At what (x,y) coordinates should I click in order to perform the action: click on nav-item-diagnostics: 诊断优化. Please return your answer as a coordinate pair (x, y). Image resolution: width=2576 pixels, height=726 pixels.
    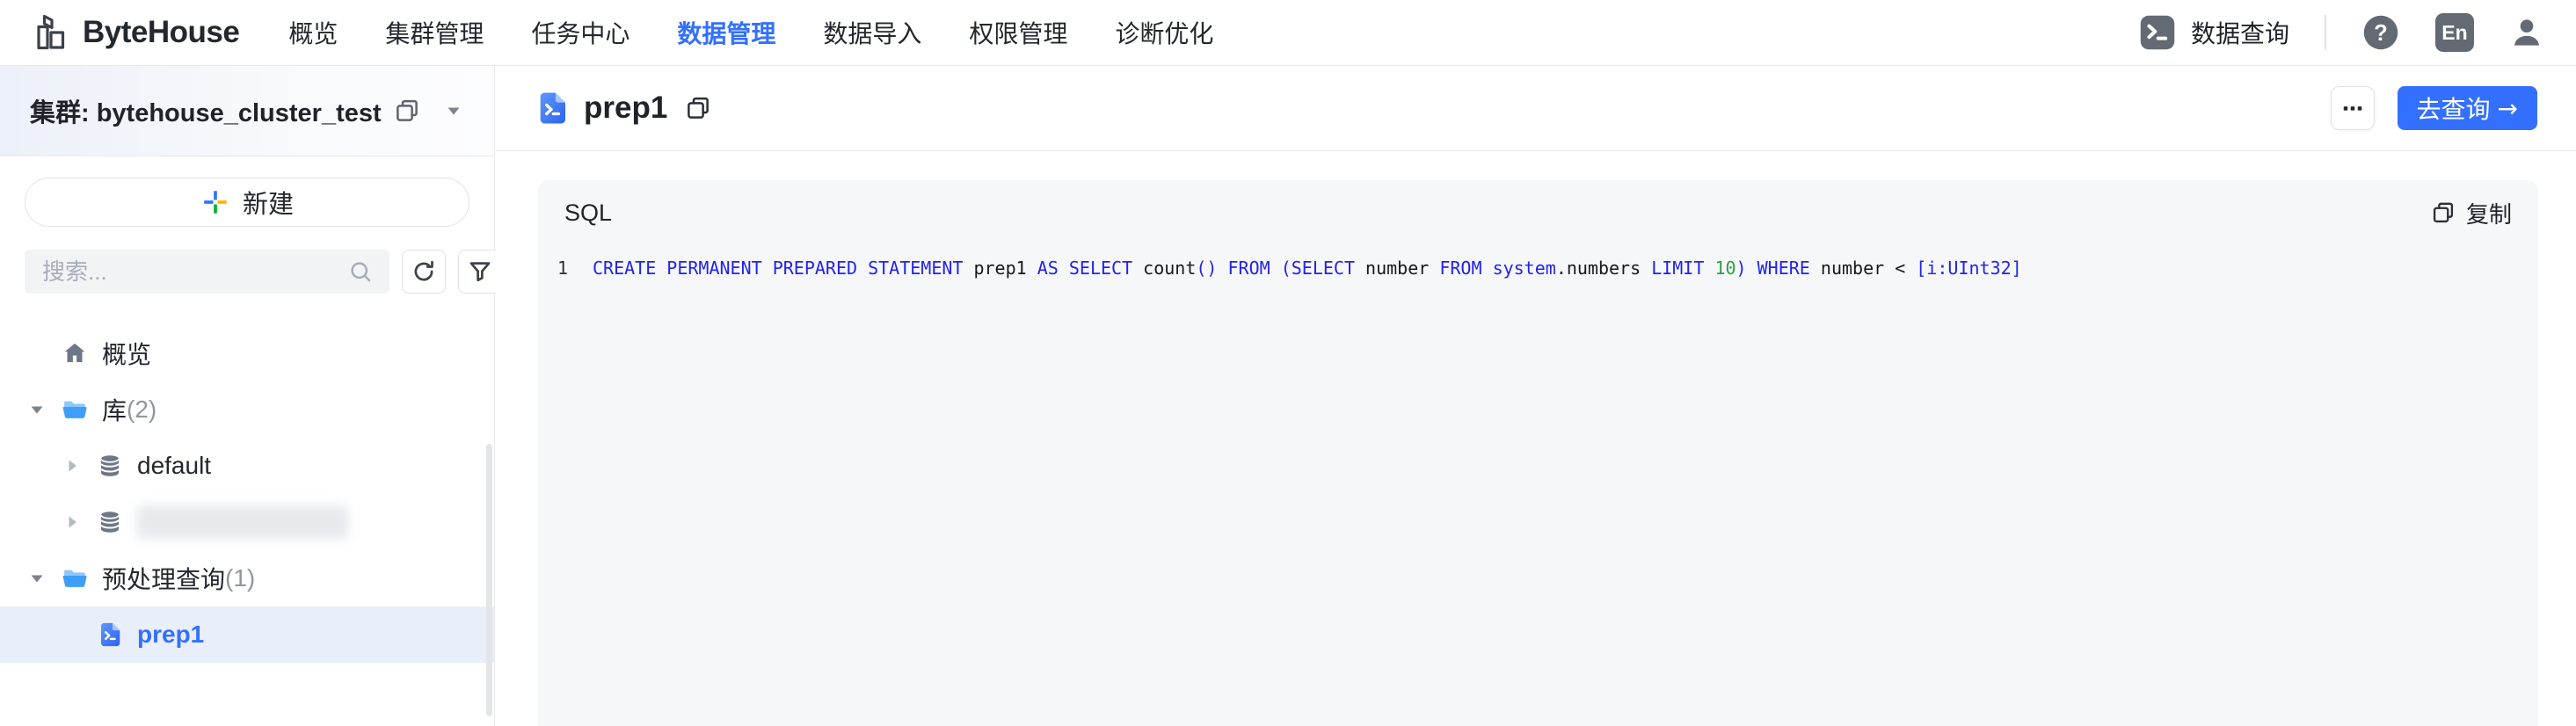
    Looking at the image, I should click on (1164, 32).